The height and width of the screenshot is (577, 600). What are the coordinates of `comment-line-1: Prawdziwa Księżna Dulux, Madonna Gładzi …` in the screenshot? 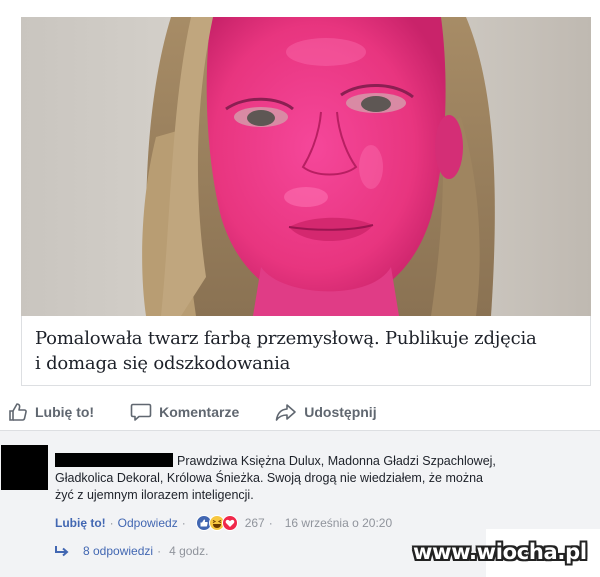 It's located at (315, 461).